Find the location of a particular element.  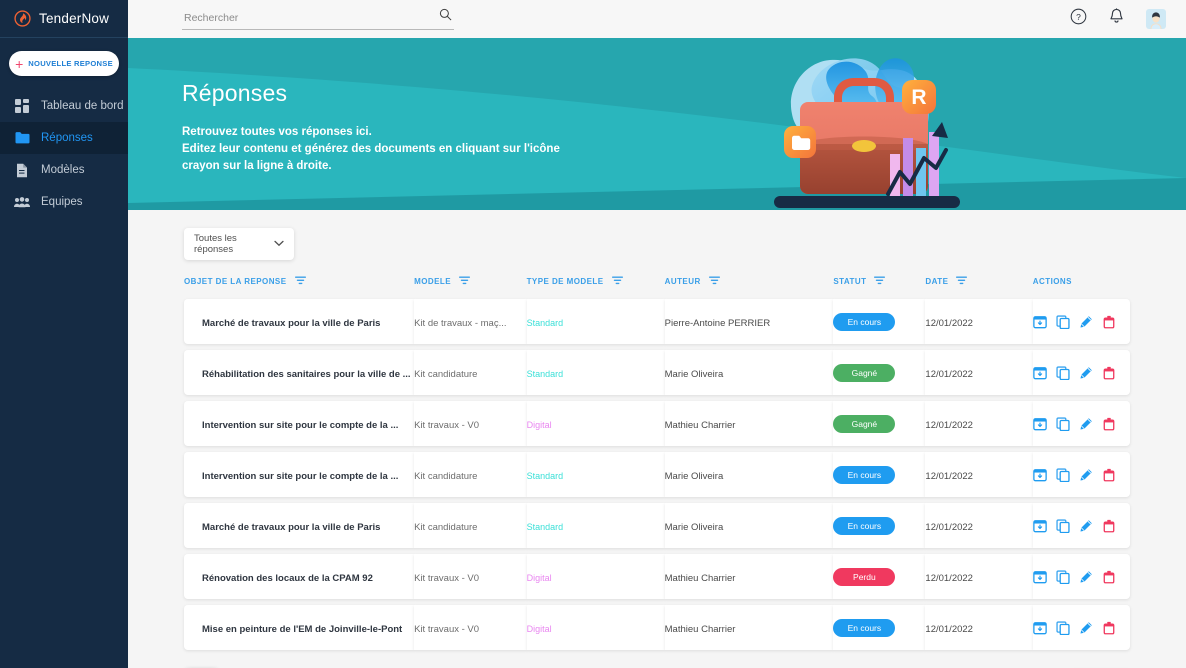

cell-modele: Kit candidature is located at coordinates (446, 374).